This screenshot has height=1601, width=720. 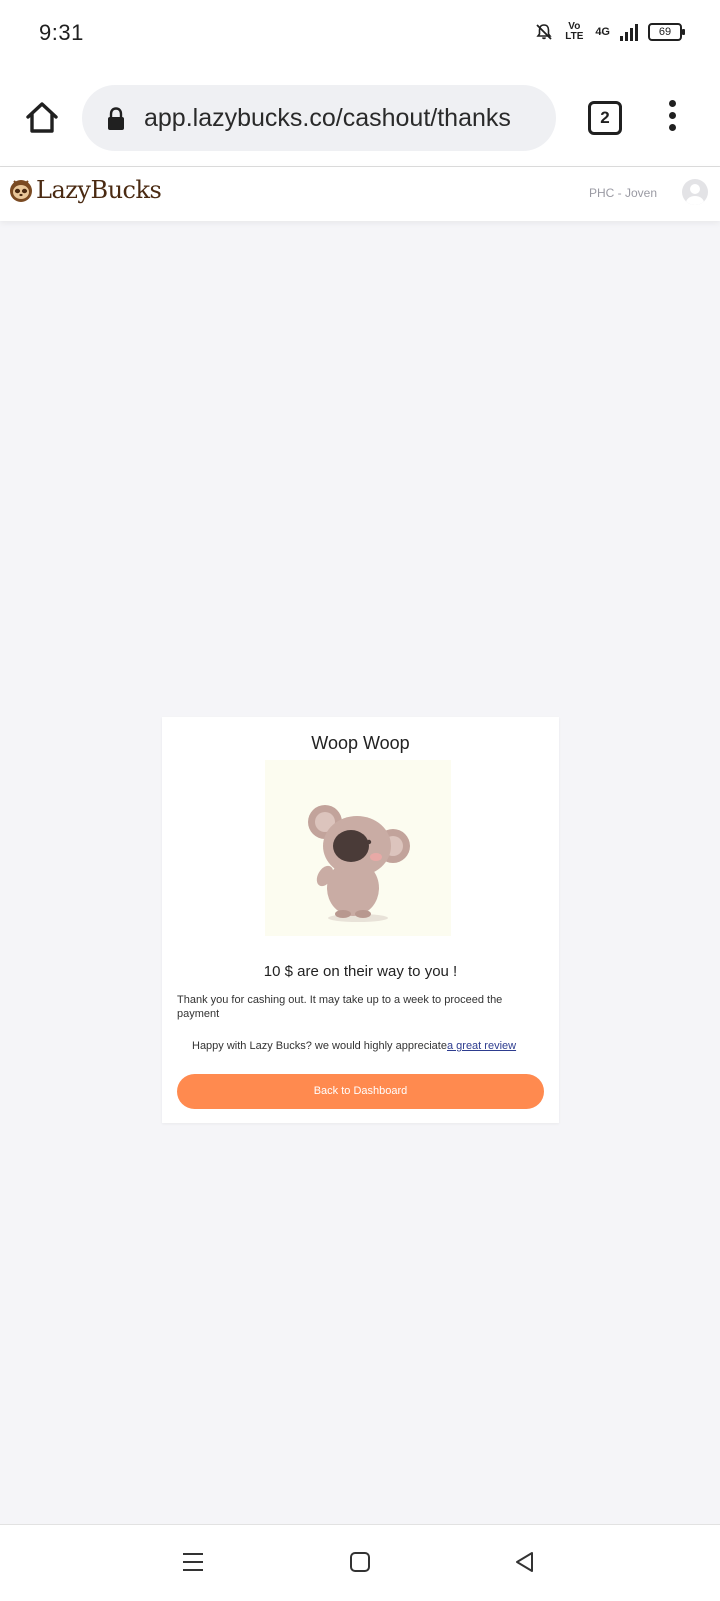 I want to click on home-icon, so click(x=42, y=118).